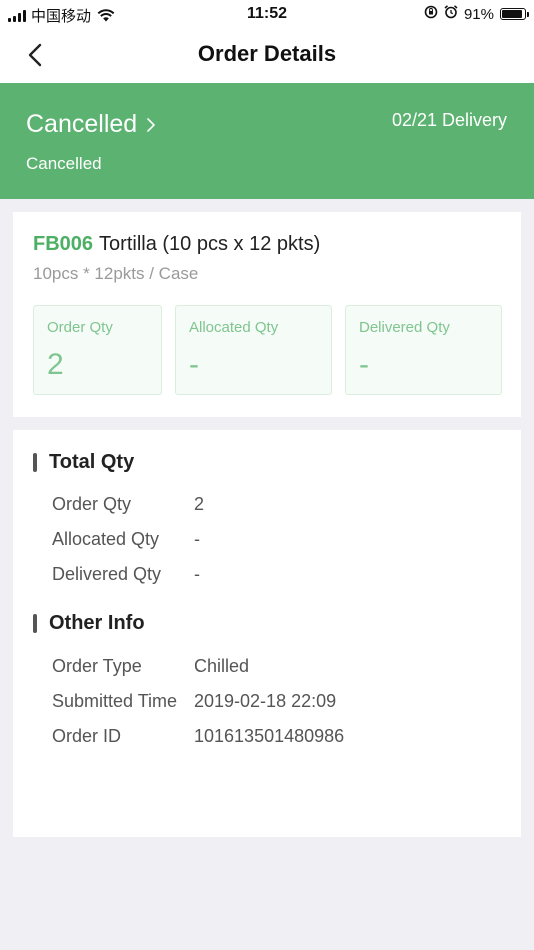 The width and height of the screenshot is (534, 950). I want to click on info-label: Submitted Time, so click(115, 701).